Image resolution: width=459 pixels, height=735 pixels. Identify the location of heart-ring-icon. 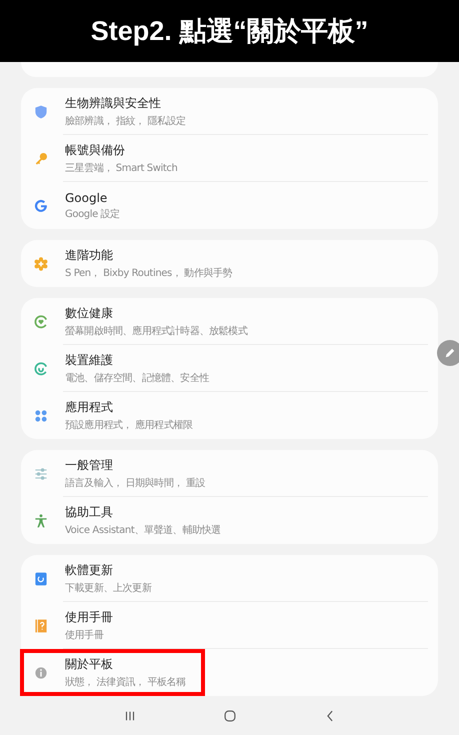
(41, 322).